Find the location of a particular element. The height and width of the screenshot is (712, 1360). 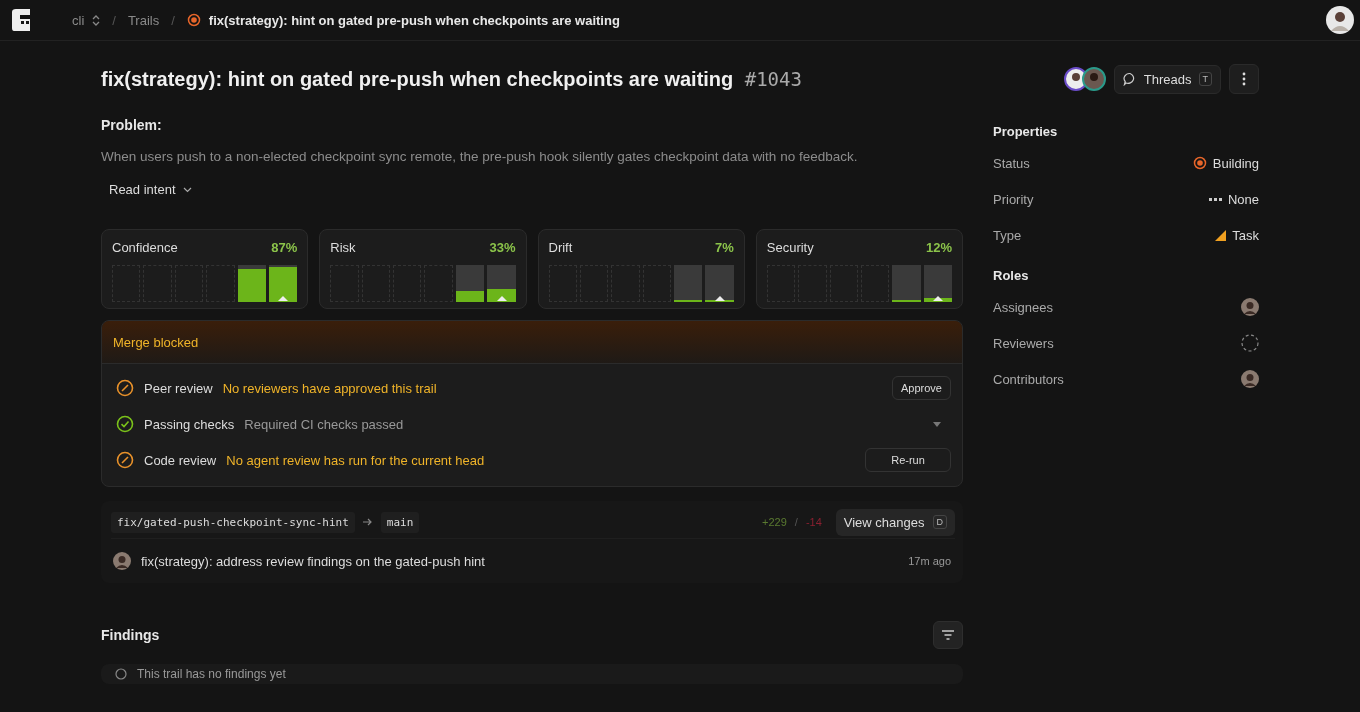

property-value: Task is located at coordinates (1245, 235).